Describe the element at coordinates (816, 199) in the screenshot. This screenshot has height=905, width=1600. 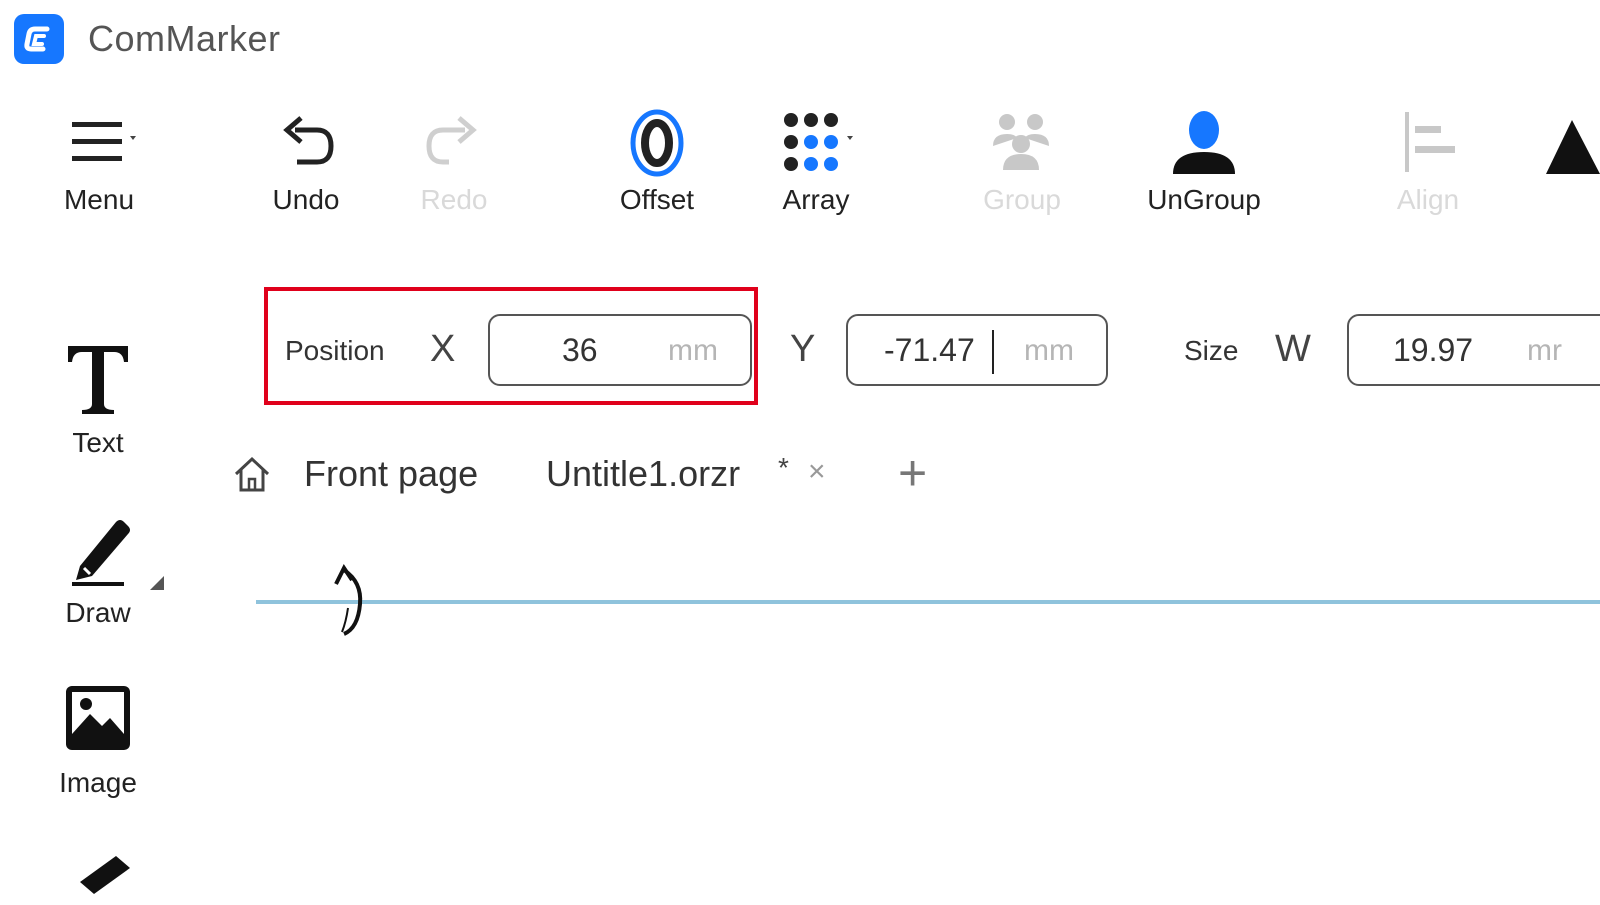
I see `array-label: Array` at that location.